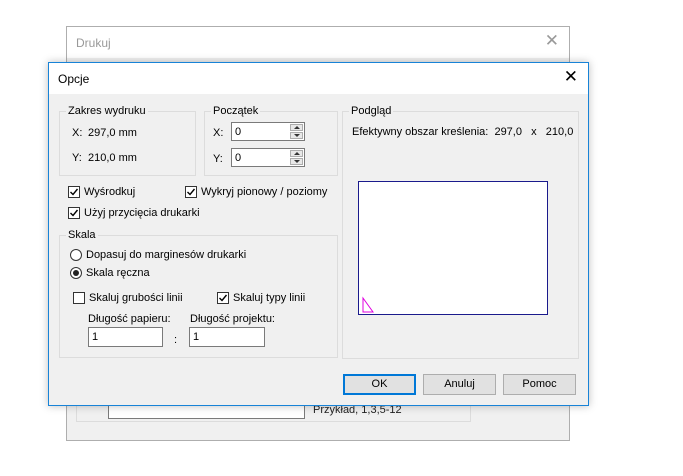 This screenshot has width=683, height=476. I want to click on print-dialog-close-icon: ✕, so click(552, 41).